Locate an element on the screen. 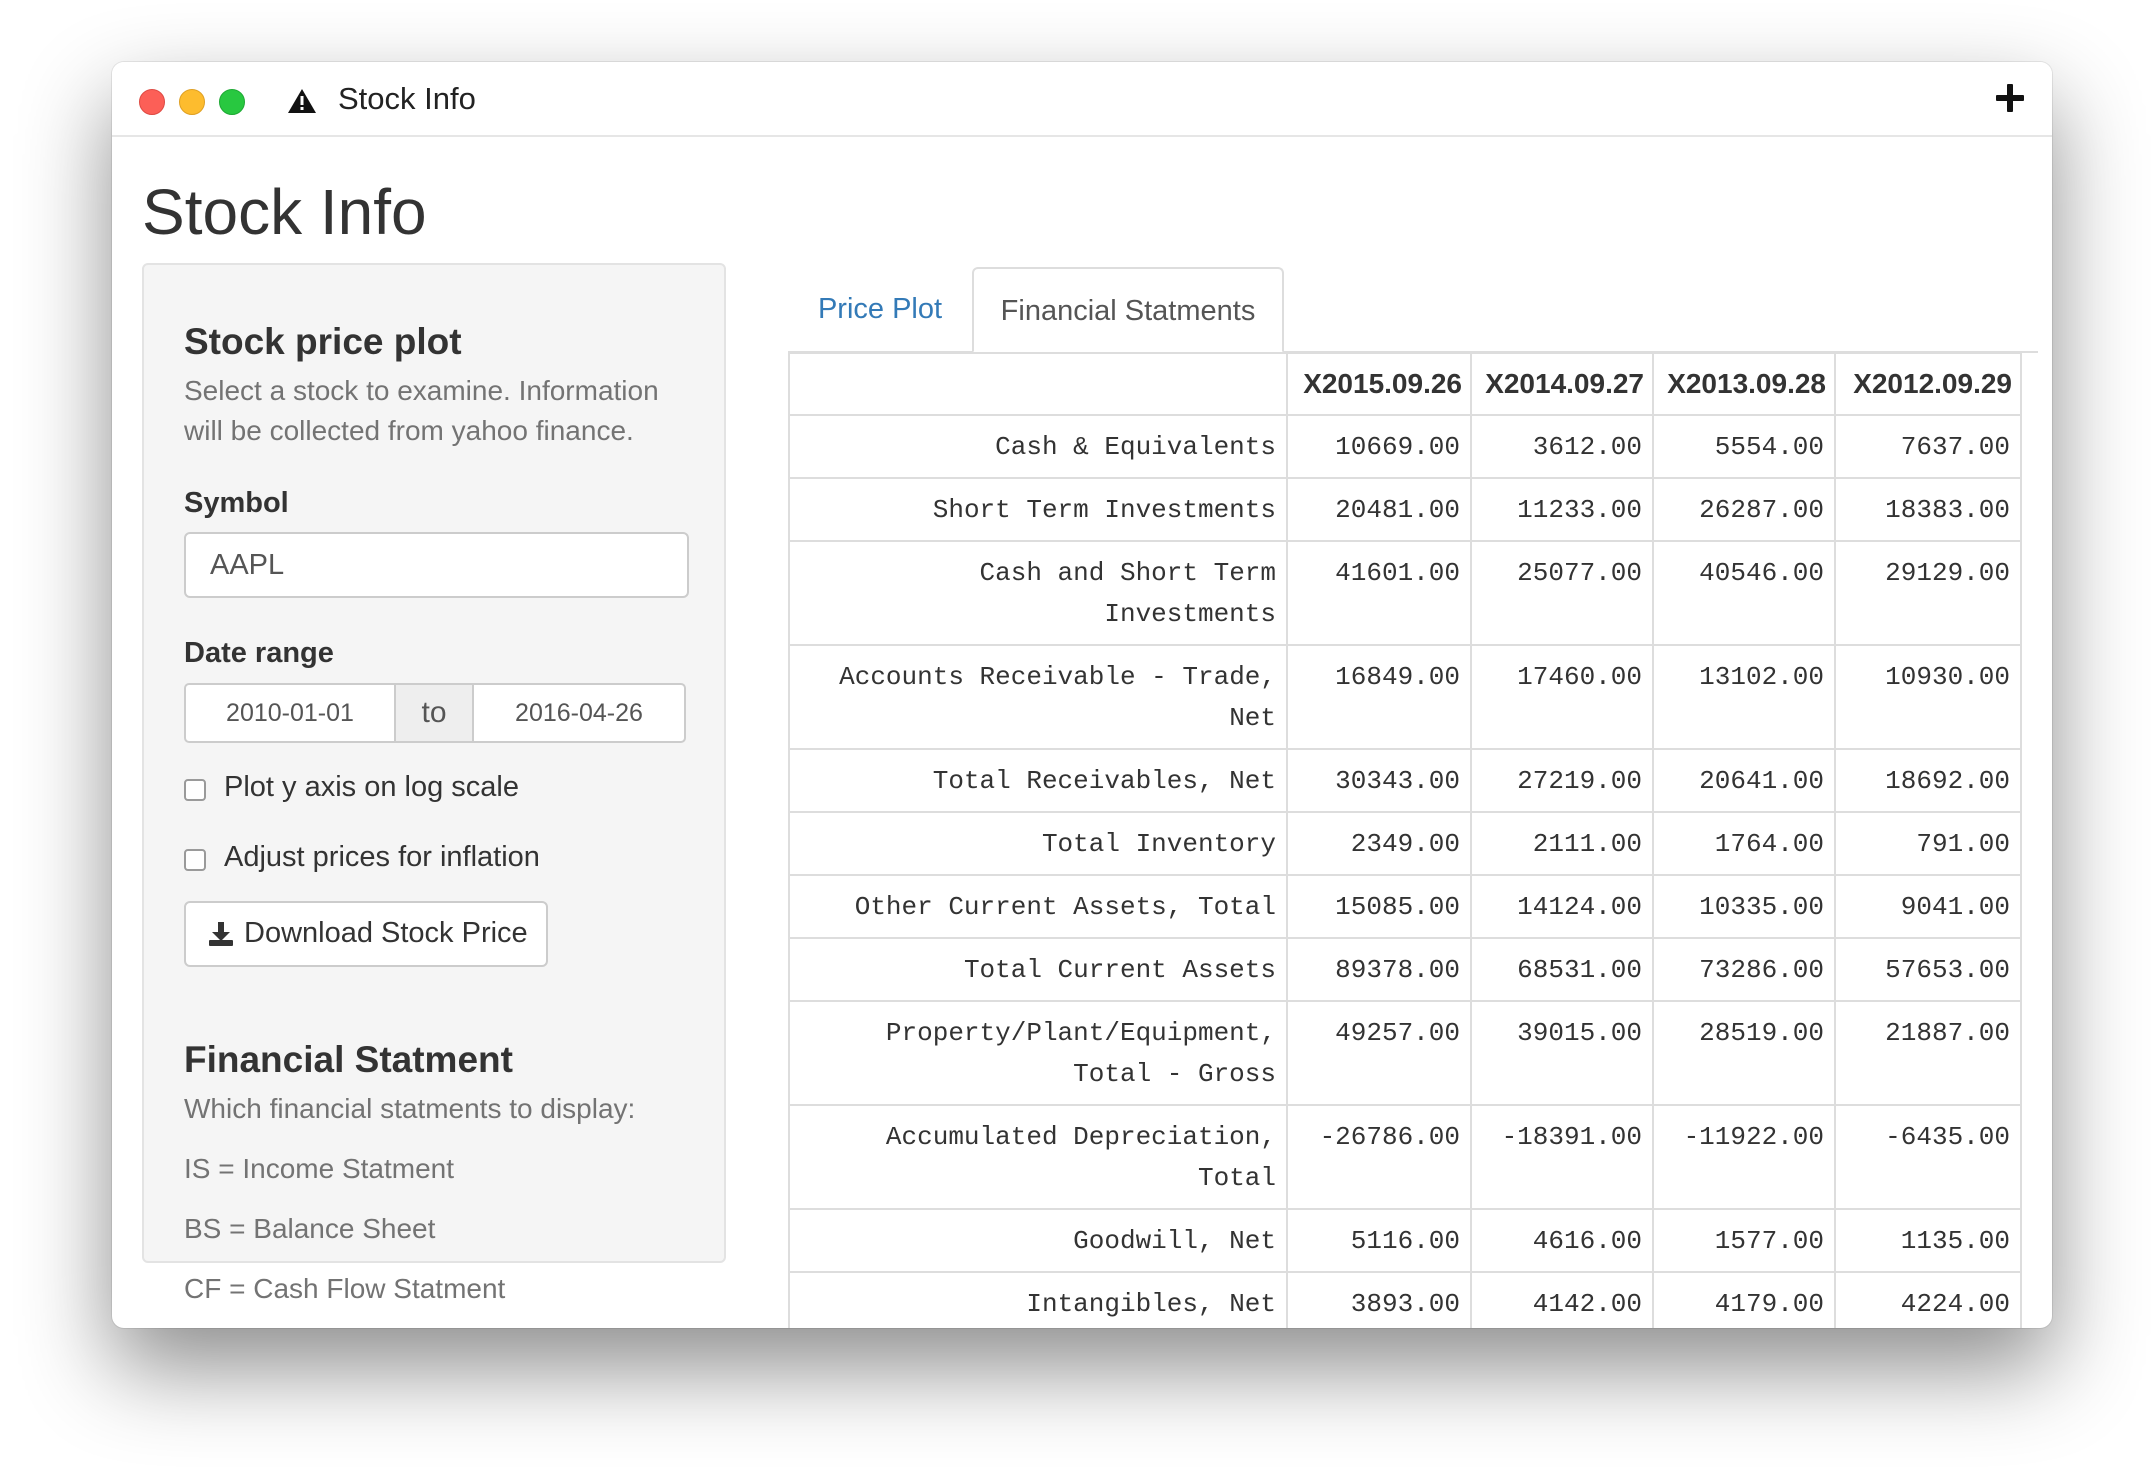 The width and height of the screenshot is (2154, 1482). download-label: Download Stock Price is located at coordinates (386, 933).